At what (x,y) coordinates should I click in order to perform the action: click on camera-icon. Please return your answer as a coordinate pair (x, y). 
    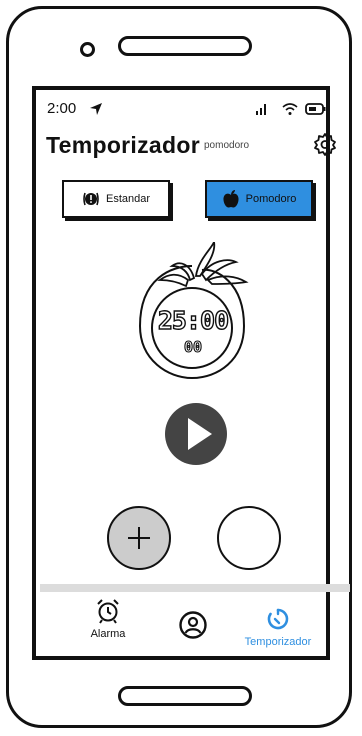
    Looking at the image, I should click on (87, 49).